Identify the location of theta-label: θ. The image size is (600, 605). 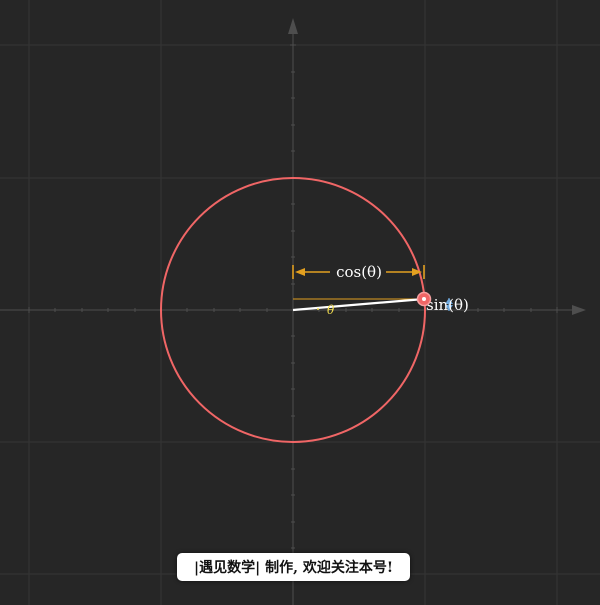
(331, 310).